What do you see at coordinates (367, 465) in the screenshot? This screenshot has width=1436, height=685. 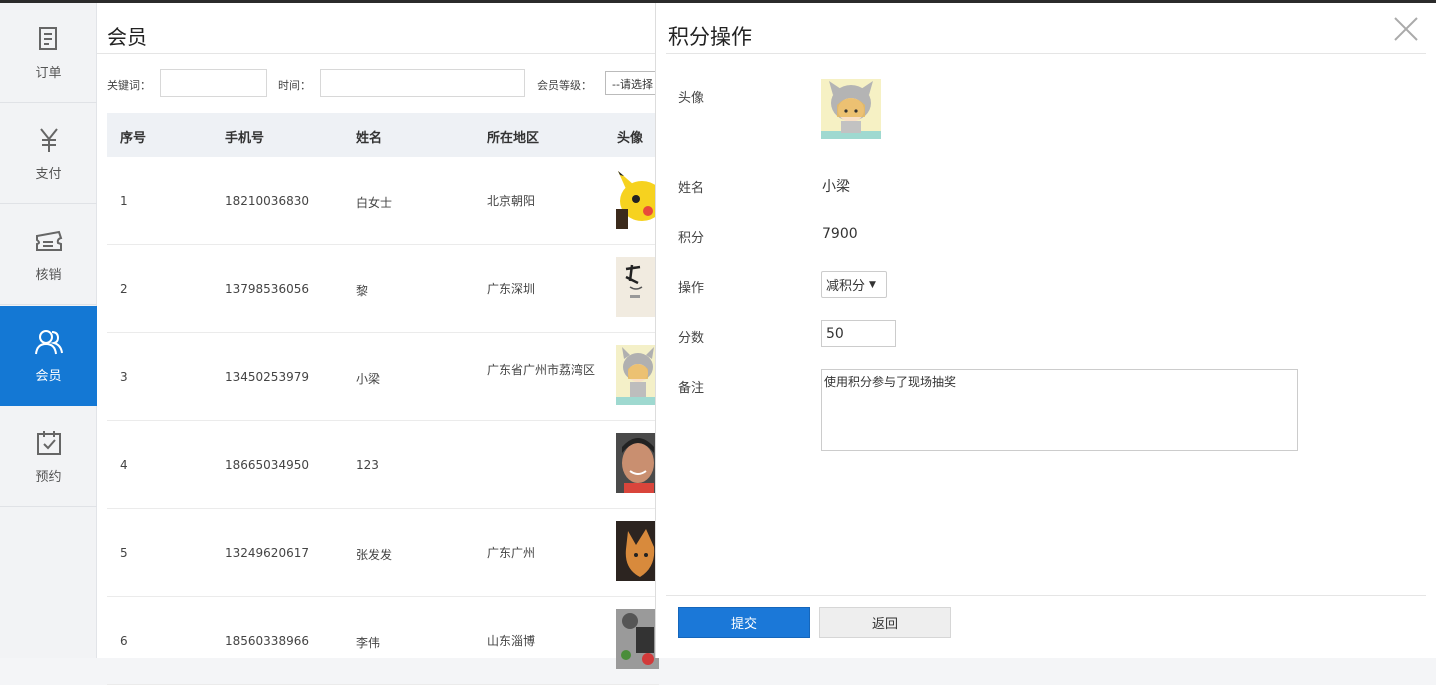 I see `row-name: 123` at bounding box center [367, 465].